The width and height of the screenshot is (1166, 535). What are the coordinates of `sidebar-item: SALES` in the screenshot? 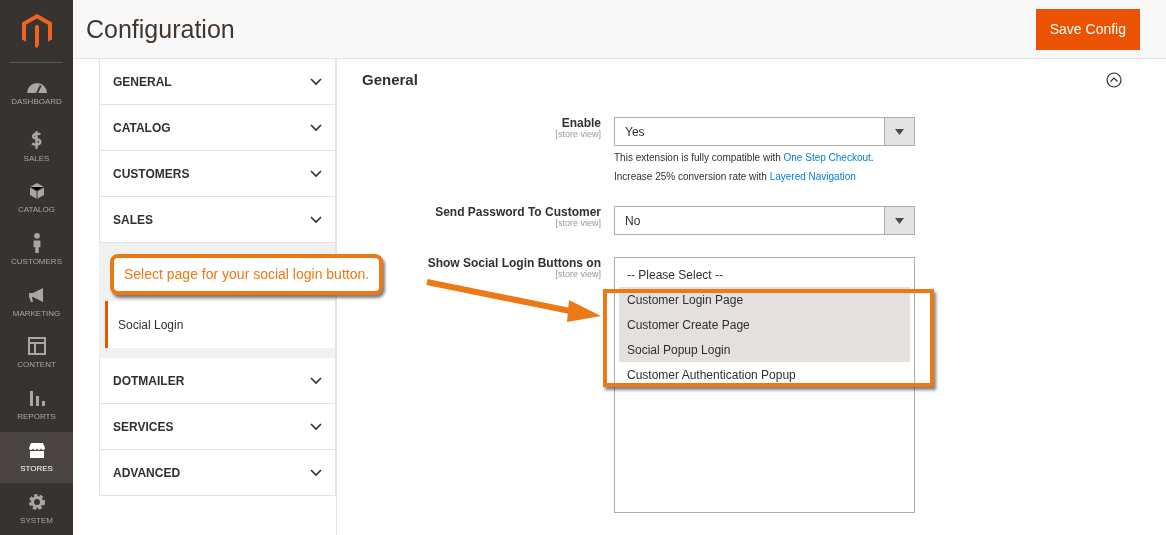 It's located at (36, 147).